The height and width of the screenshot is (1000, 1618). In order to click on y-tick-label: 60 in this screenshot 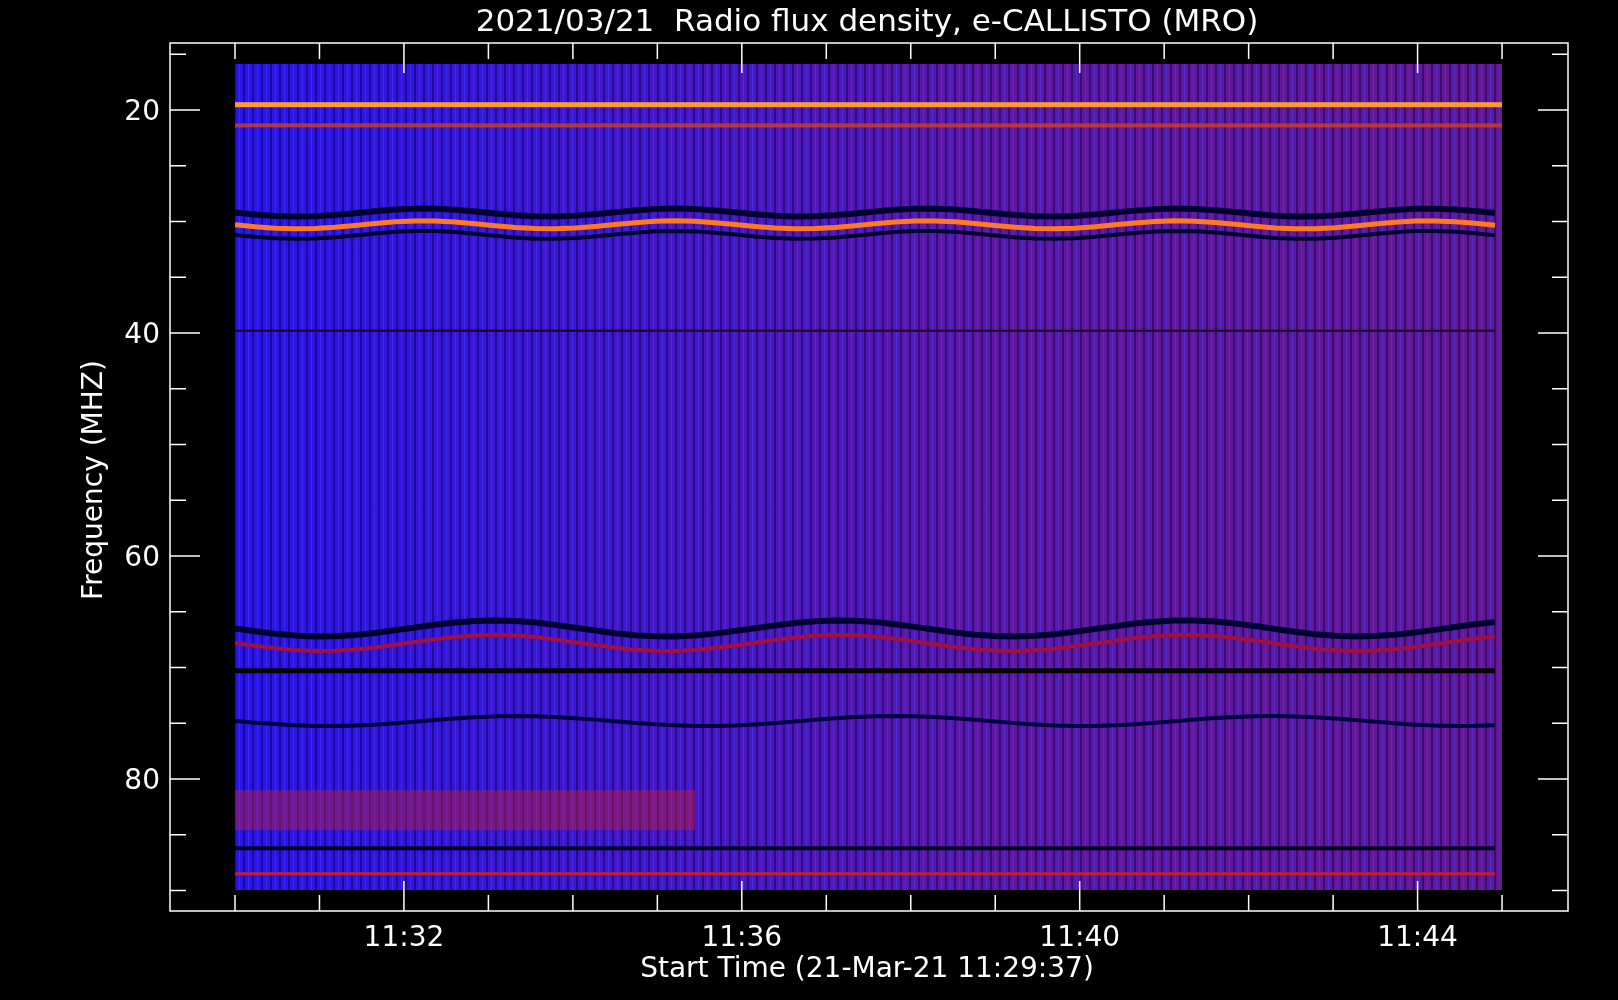, I will do `click(142, 556)`.